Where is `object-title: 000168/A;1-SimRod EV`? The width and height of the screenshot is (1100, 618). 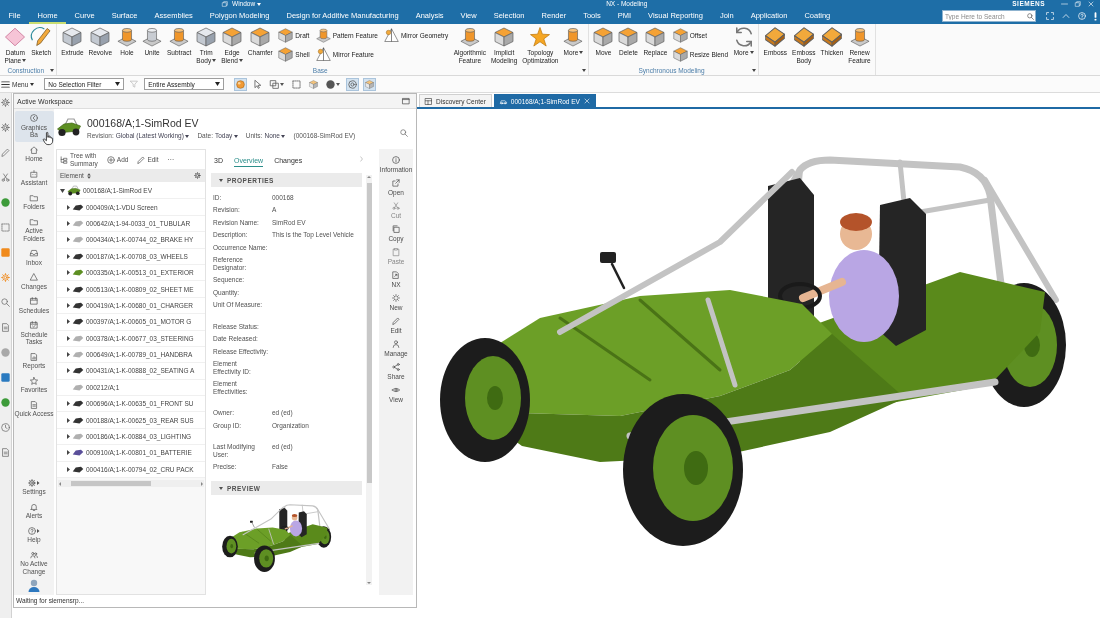 object-title: 000168/A;1-SimRod EV is located at coordinates (143, 123).